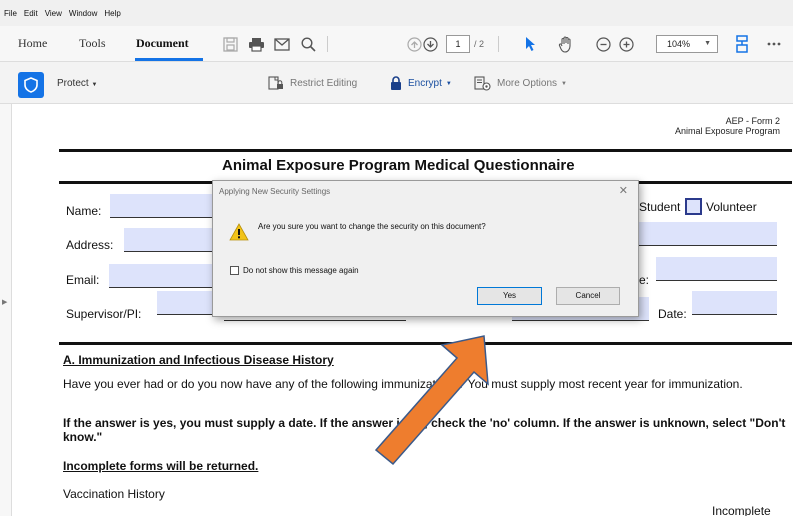 The height and width of the screenshot is (516, 793). What do you see at coordinates (104, 314) in the screenshot?
I see `supervisor-label: Supervisor/PI:` at bounding box center [104, 314].